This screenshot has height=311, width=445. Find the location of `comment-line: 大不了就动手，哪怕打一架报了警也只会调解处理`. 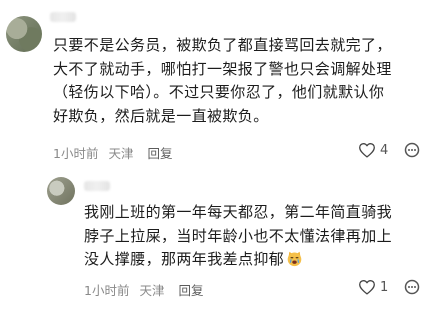

comment-line: 大不了就动手，哪怕打一架报了警也只会调解处理 is located at coordinates (222, 68).